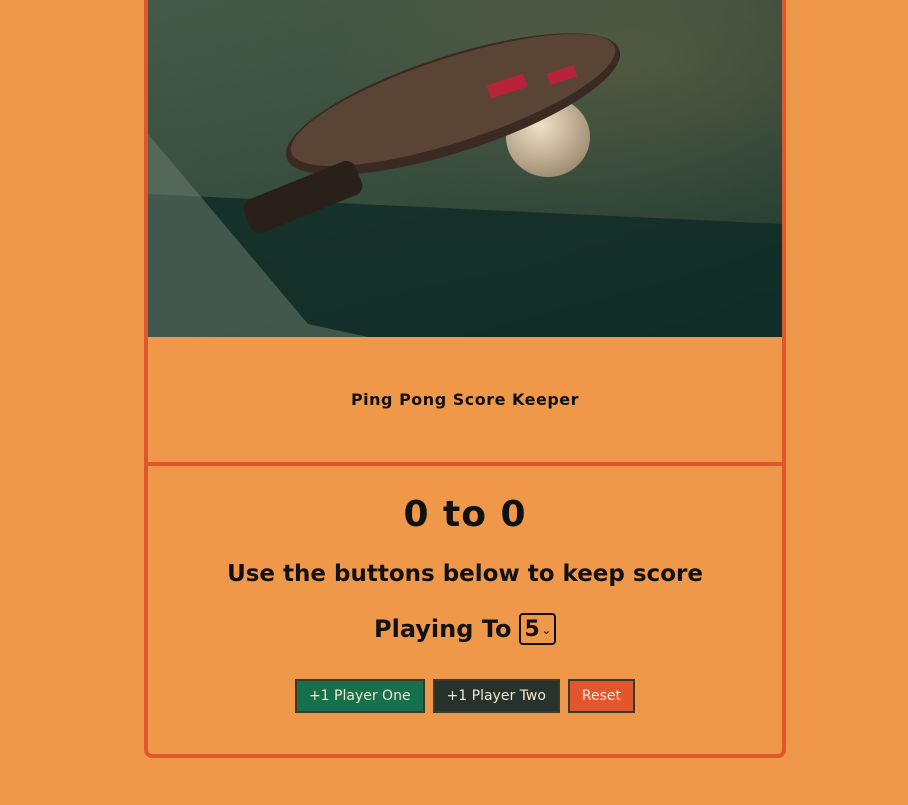  I want to click on playing-to-label: Playing To, so click(443, 629).